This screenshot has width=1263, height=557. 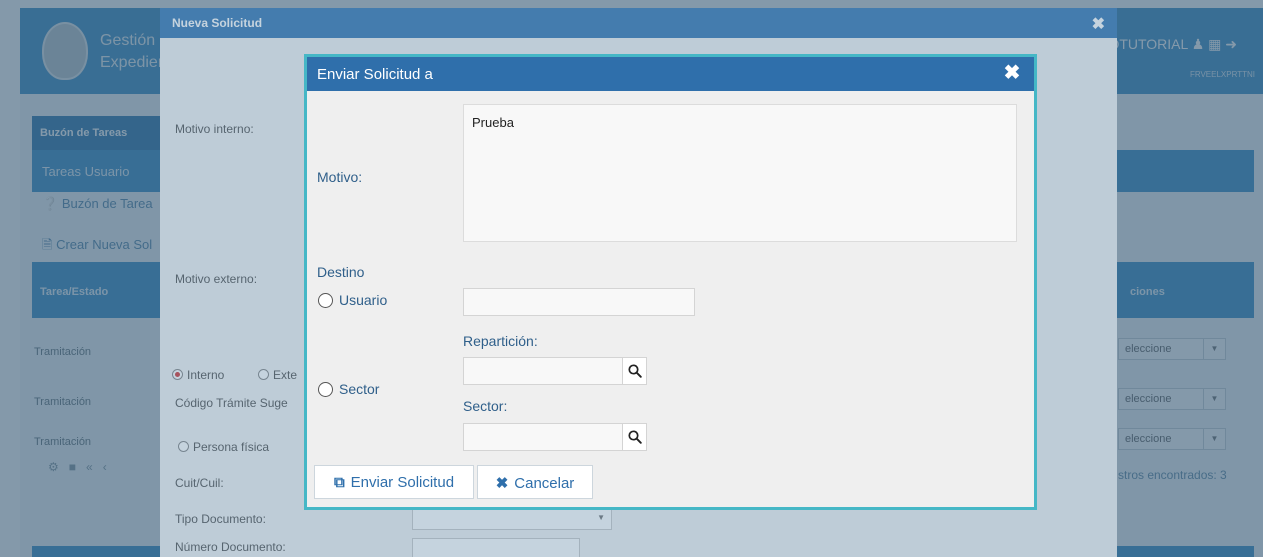 I want to click on cancelar-button: ✖ Cancelar, so click(x=535, y=482).